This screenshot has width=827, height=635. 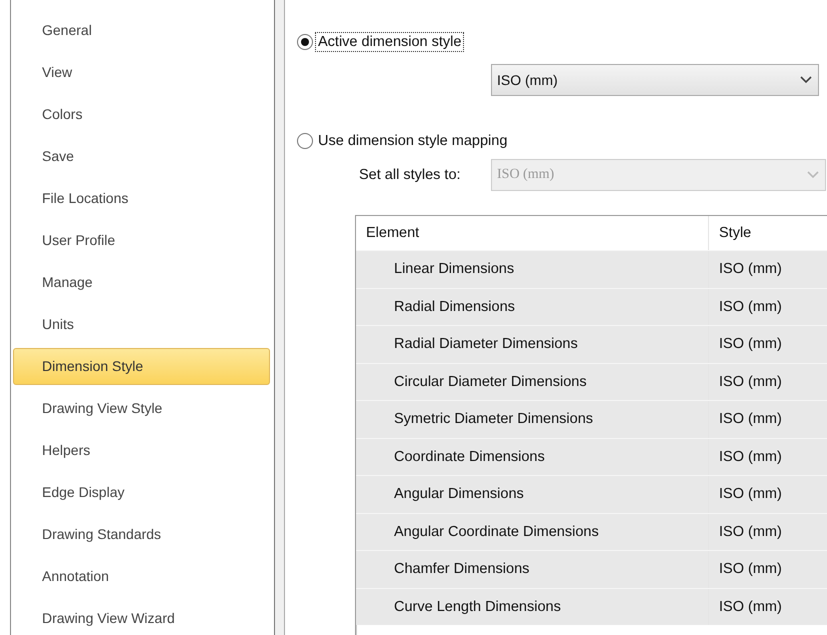 What do you see at coordinates (141, 156) in the screenshot?
I see `sidebar-item: Save` at bounding box center [141, 156].